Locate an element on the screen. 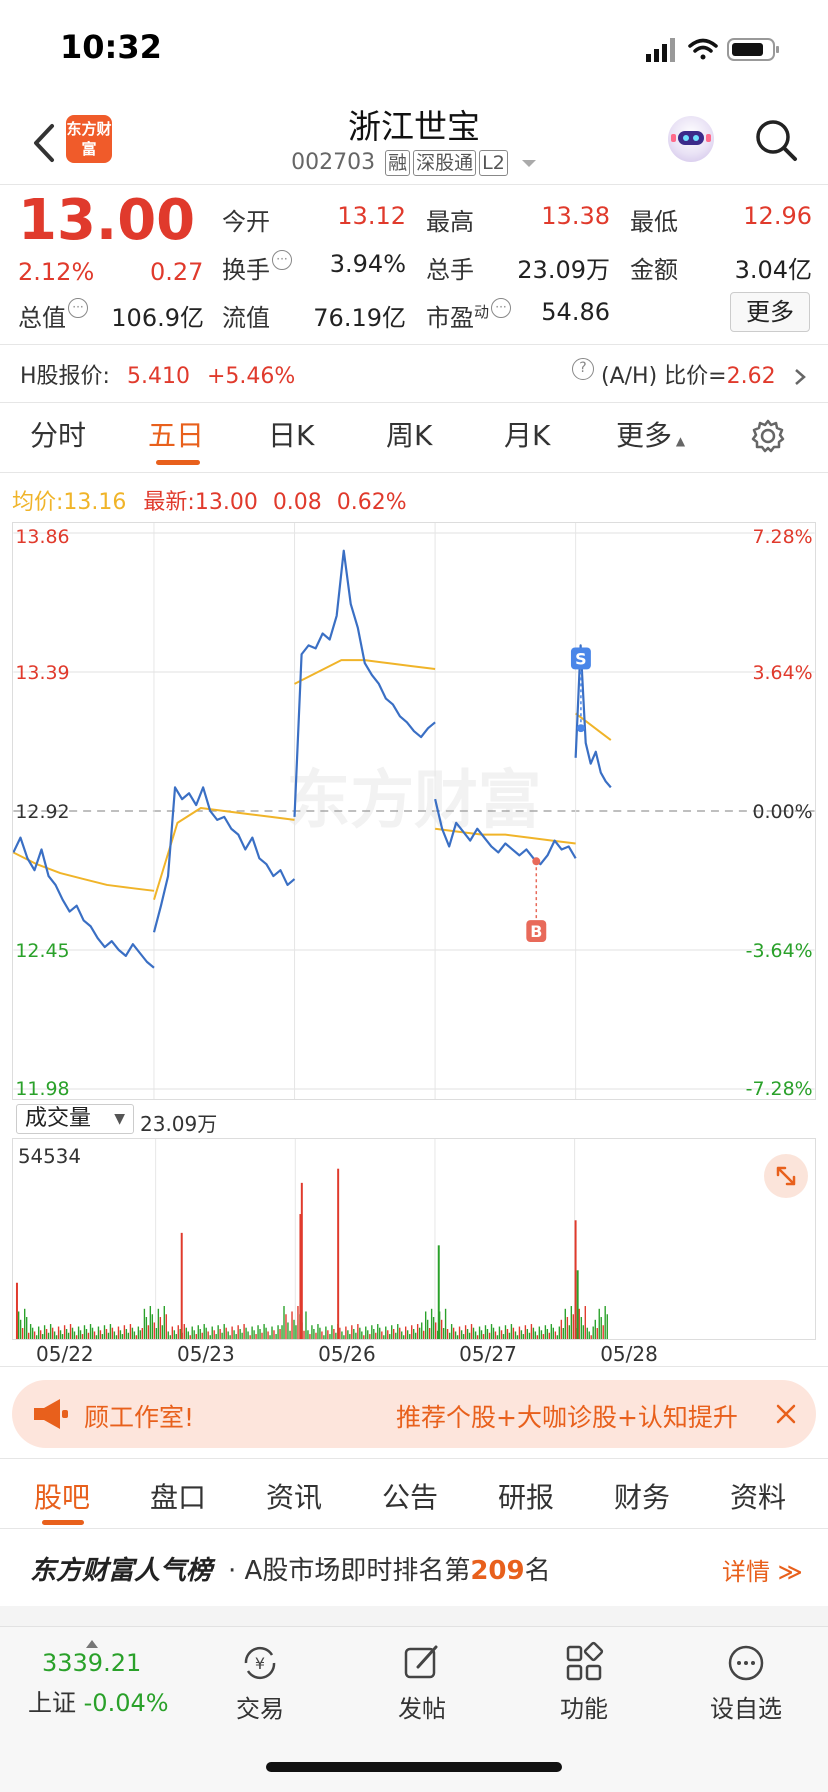 This screenshot has width=828, height=1792. promo-banner: 顾工作室! 推荐个股+大咖诊股+认知提升 is located at coordinates (414, 1414).